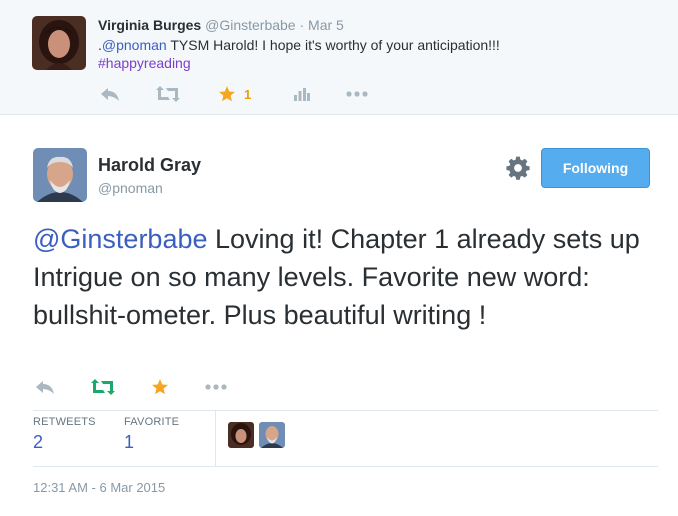  Describe the element at coordinates (248, 94) in the screenshot. I see `favorite-count: 1` at that location.